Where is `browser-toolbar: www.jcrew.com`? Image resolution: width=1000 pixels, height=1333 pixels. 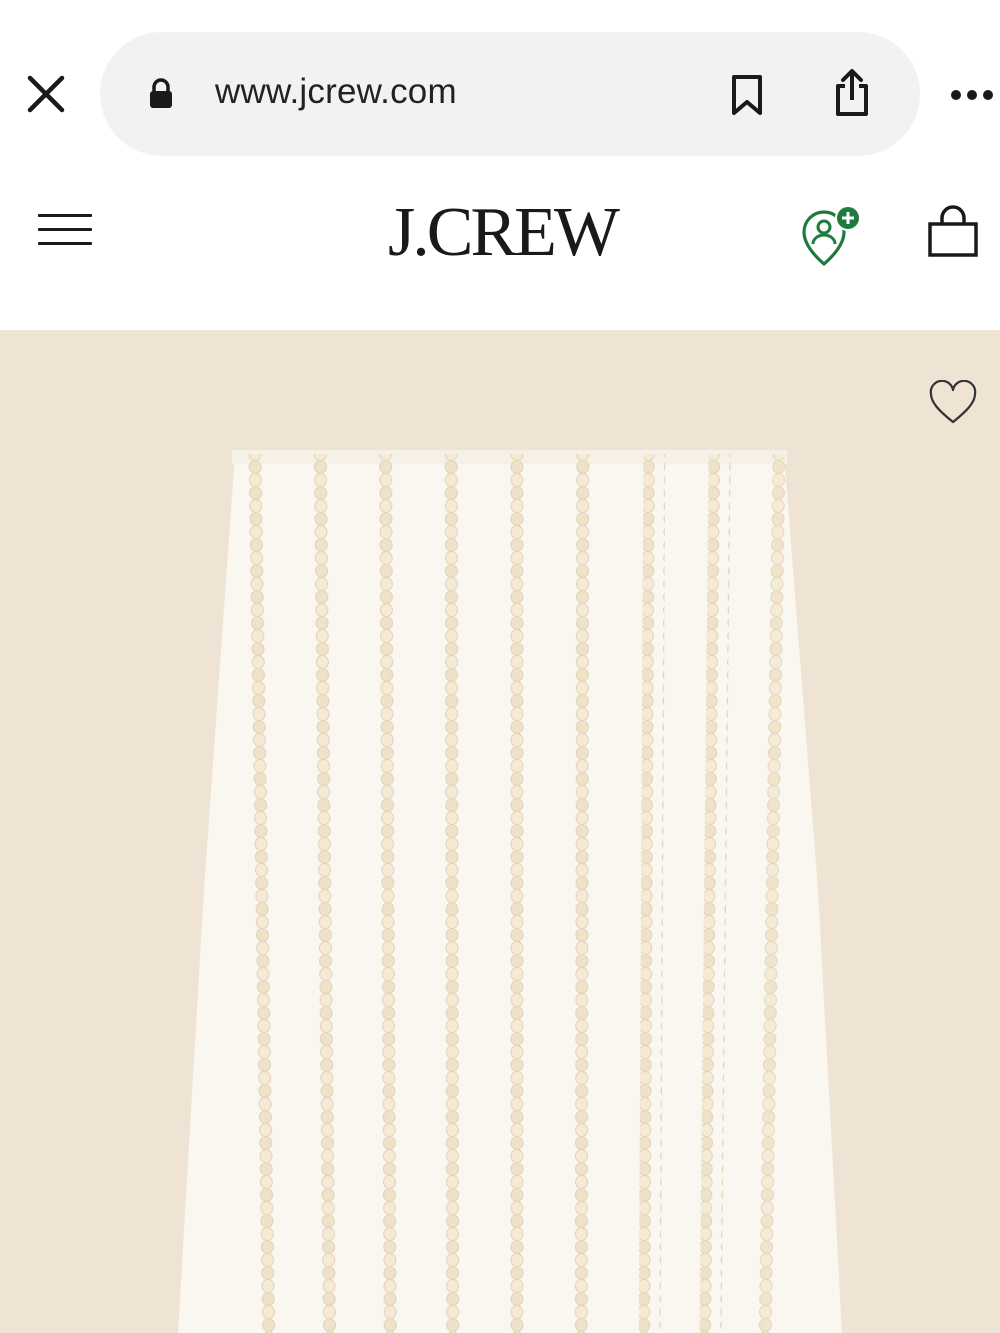
browser-toolbar: www.jcrew.com is located at coordinates (500, 85).